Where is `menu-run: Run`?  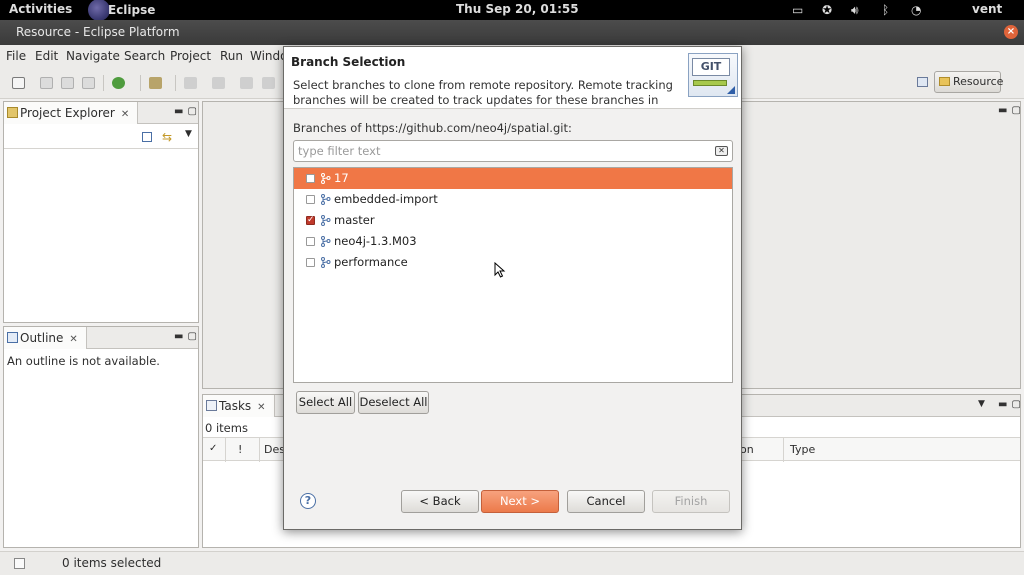
menu-run: Run is located at coordinates (231, 56).